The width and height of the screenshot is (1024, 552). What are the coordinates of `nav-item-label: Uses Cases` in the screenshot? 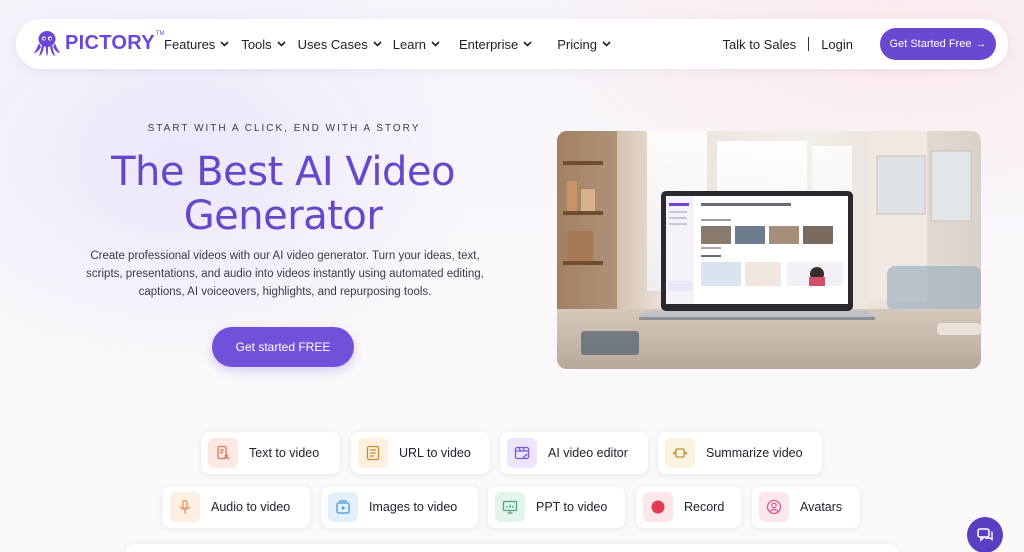 It's located at (332, 44).